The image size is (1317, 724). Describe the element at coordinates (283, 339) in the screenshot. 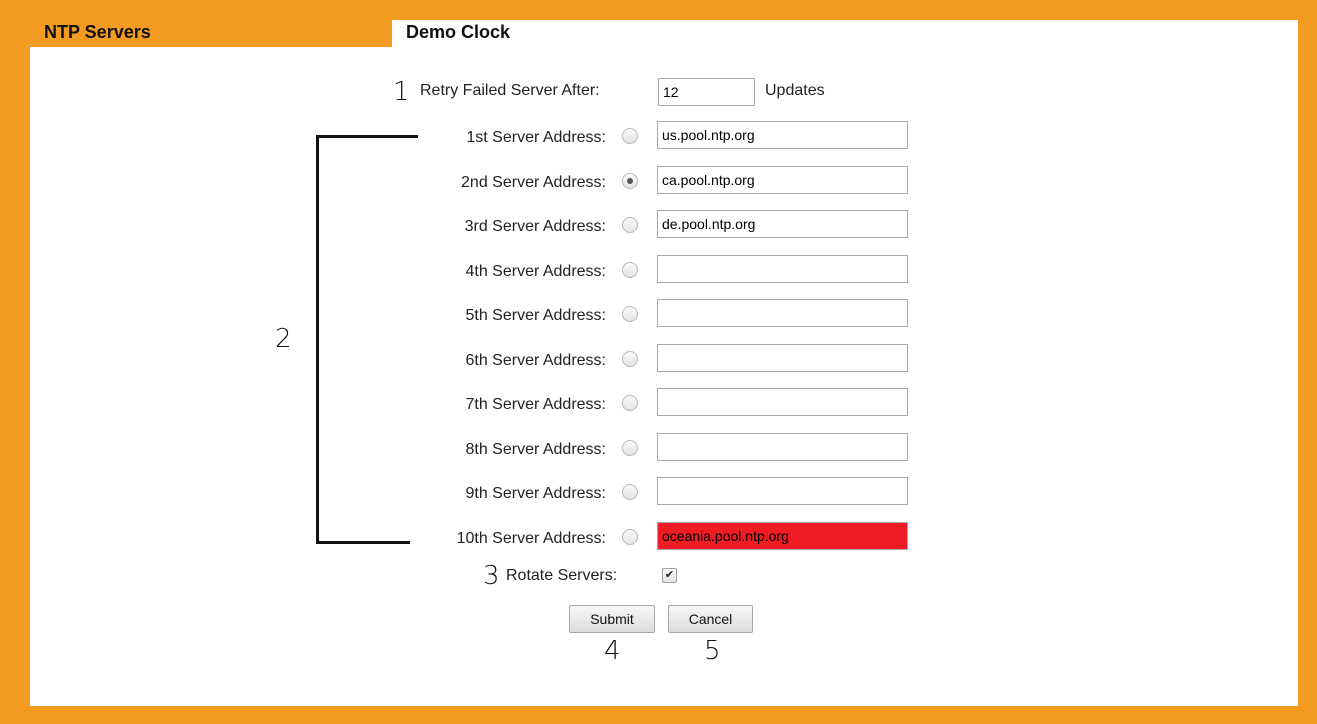

I see `callout-2: 2` at that location.